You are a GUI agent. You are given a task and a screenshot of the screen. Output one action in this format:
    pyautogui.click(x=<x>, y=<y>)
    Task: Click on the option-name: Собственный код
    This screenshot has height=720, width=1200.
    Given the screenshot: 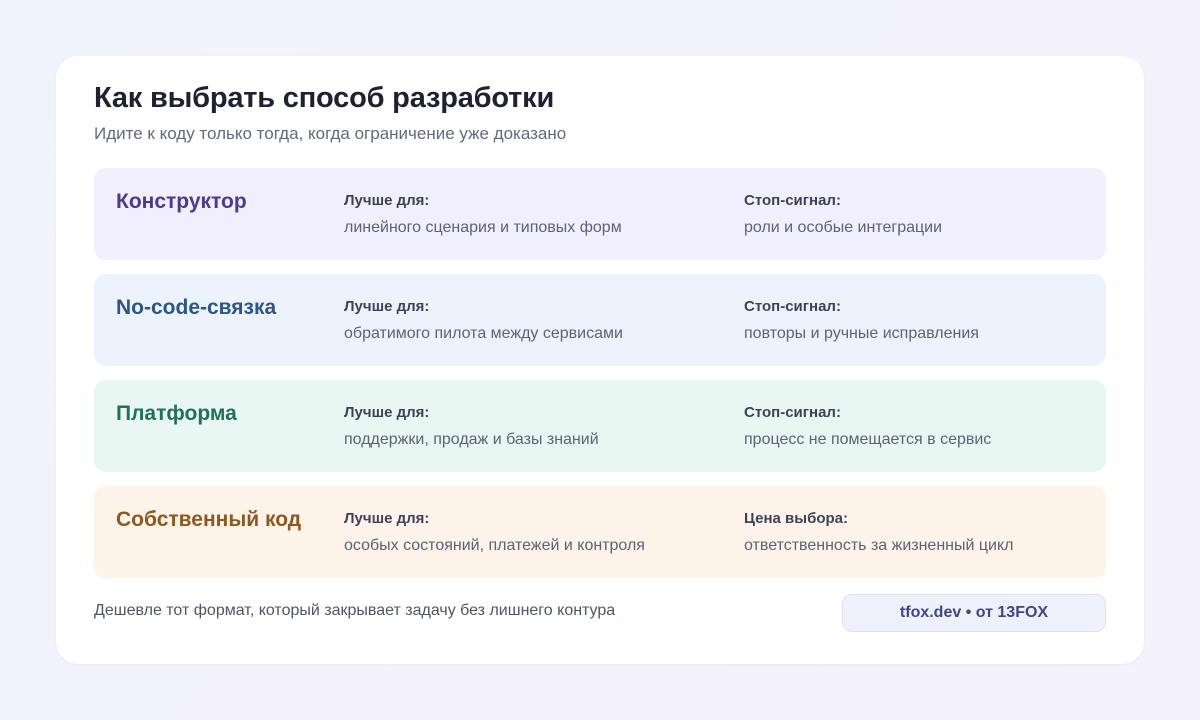 What is the action you would take?
    pyautogui.click(x=209, y=519)
    